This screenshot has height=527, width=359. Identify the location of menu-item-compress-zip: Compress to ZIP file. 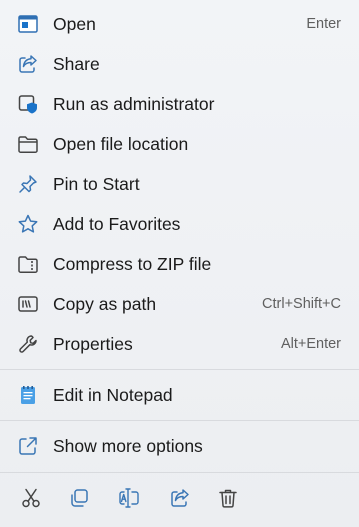
(179, 264).